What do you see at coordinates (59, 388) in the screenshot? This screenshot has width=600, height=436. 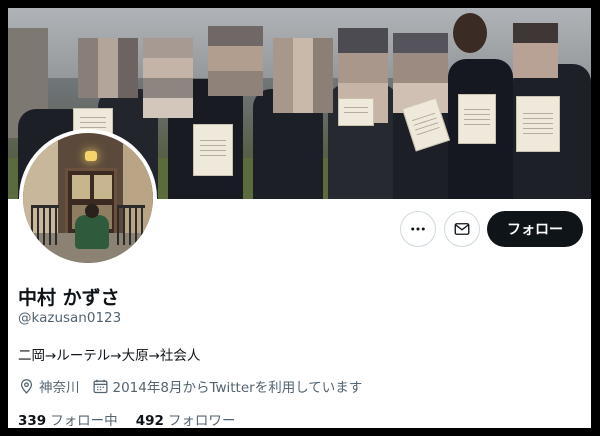 I see `location-text: 神奈川` at bounding box center [59, 388].